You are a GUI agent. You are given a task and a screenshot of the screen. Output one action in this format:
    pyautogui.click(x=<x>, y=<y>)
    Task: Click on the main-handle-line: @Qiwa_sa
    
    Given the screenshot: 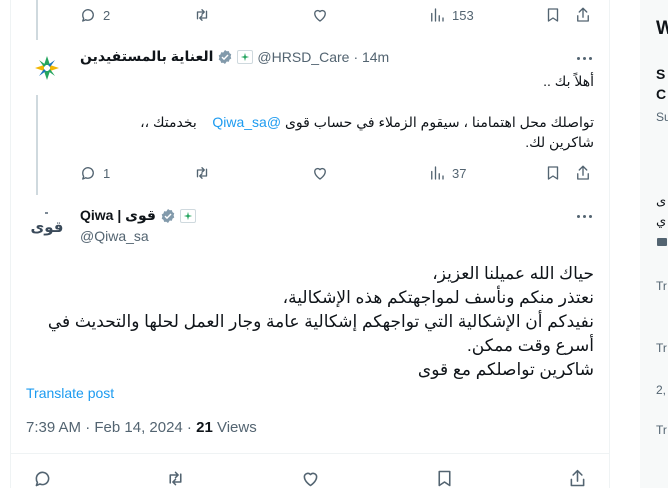 What is the action you would take?
    pyautogui.click(x=114, y=236)
    